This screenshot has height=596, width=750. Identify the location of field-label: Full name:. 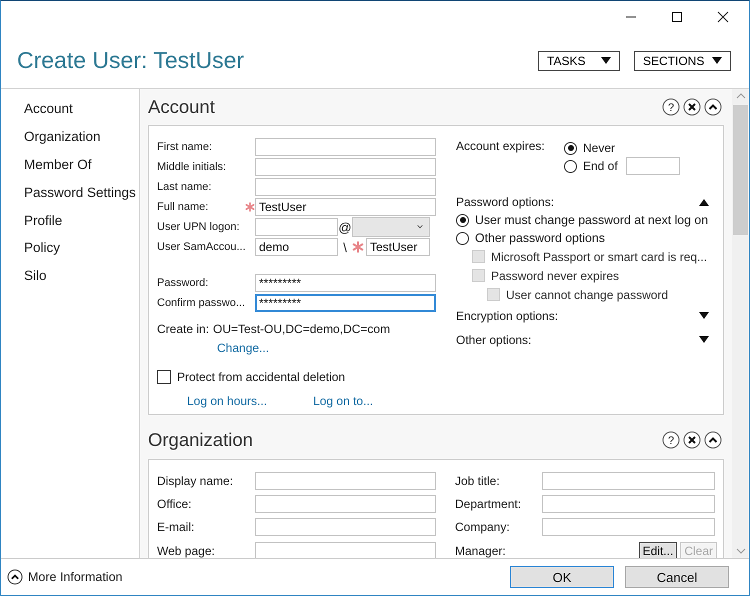
(183, 207).